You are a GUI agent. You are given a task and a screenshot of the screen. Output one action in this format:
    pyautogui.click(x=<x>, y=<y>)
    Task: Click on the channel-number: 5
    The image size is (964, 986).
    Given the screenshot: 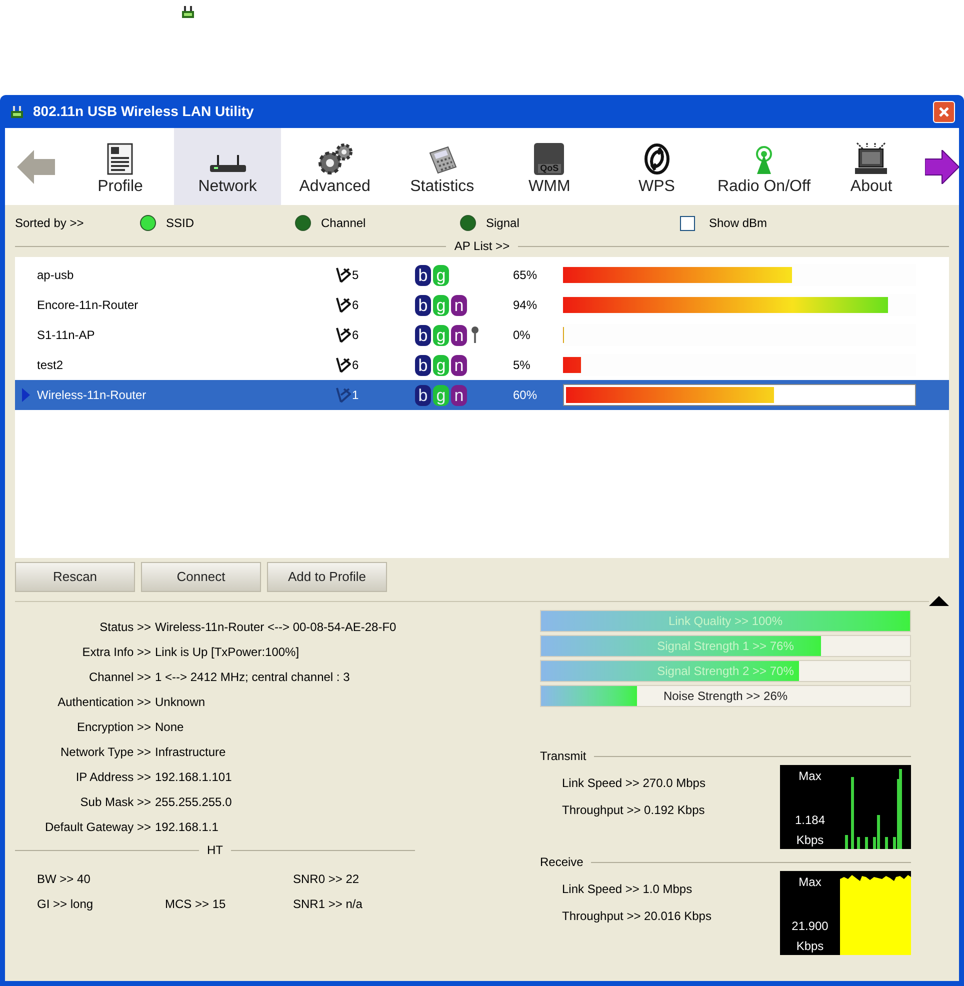 What is the action you would take?
    pyautogui.click(x=355, y=275)
    